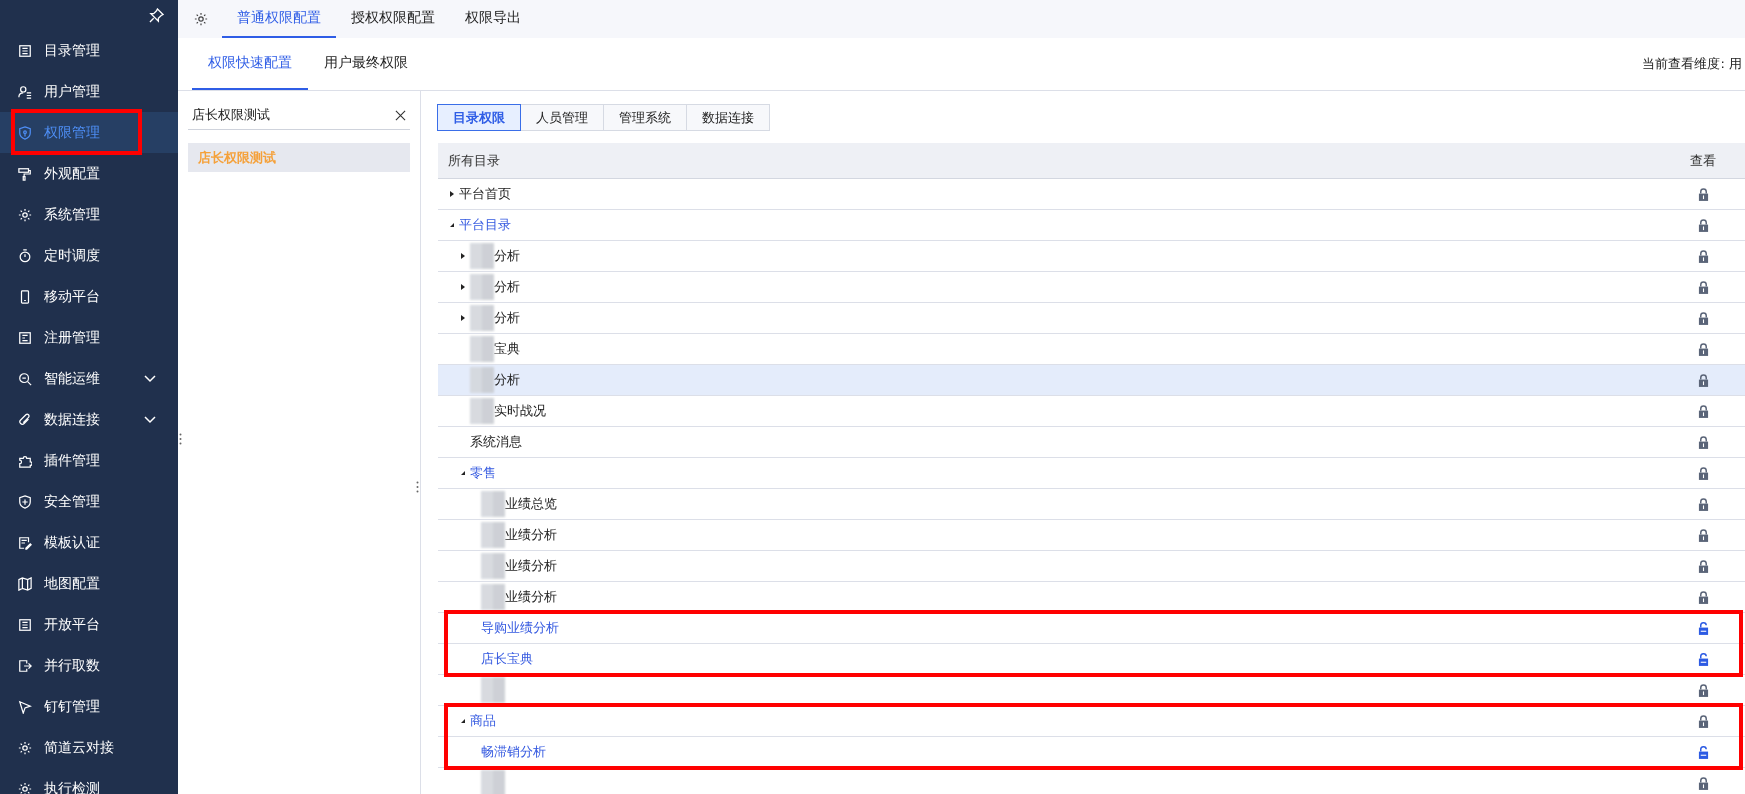  Describe the element at coordinates (483, 721) in the screenshot. I see `tree-item-label: 商品` at that location.